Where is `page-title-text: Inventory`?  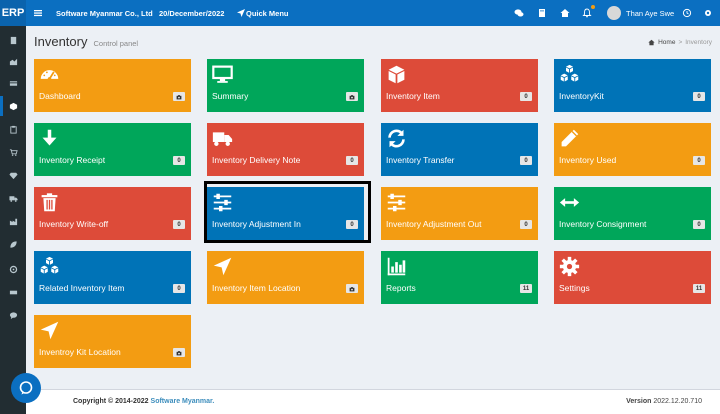 page-title-text: Inventory is located at coordinates (61, 41).